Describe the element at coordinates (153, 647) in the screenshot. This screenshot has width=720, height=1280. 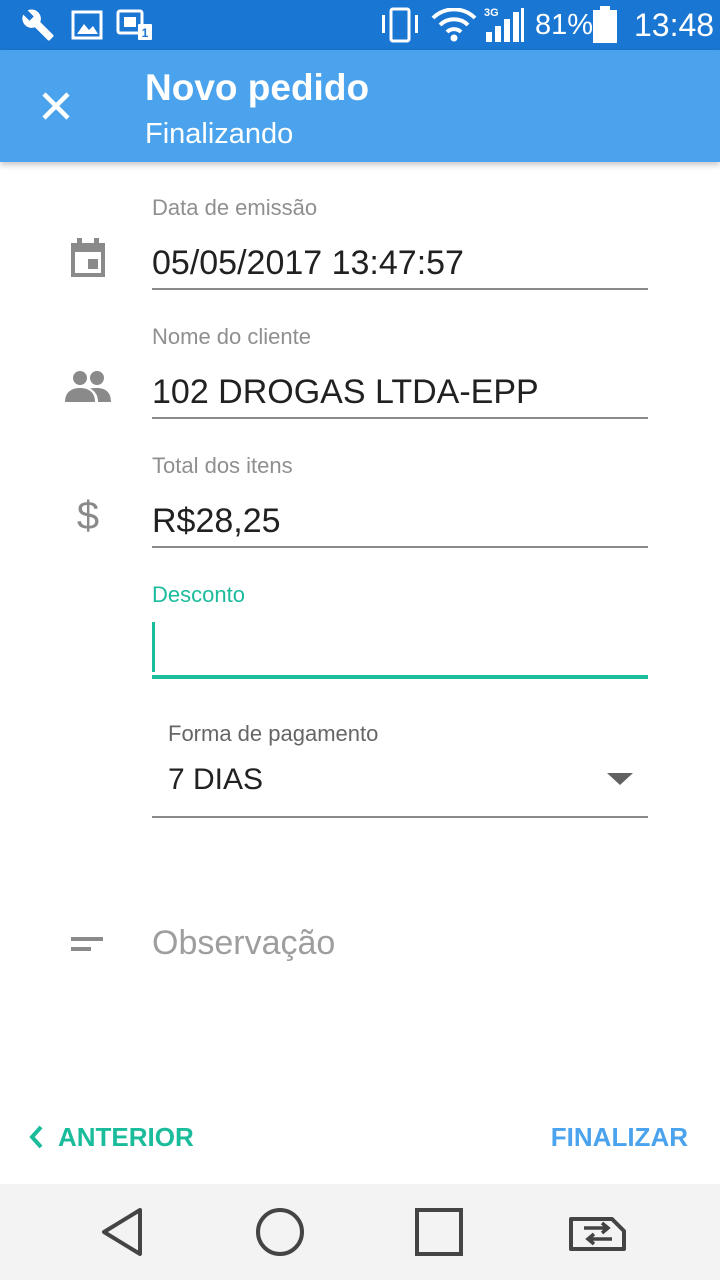
I see `text-cursor` at that location.